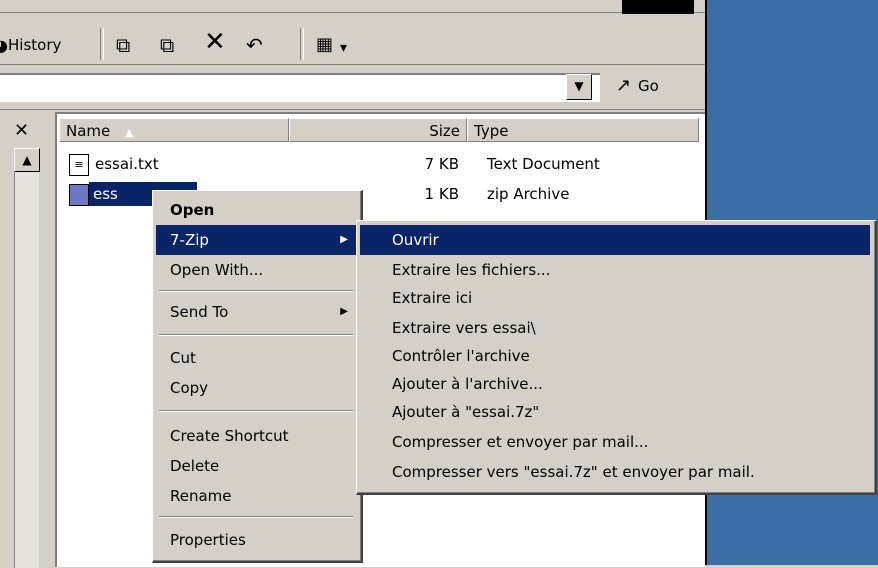 This screenshot has width=878, height=568. I want to click on go-button: Go, so click(648, 86).